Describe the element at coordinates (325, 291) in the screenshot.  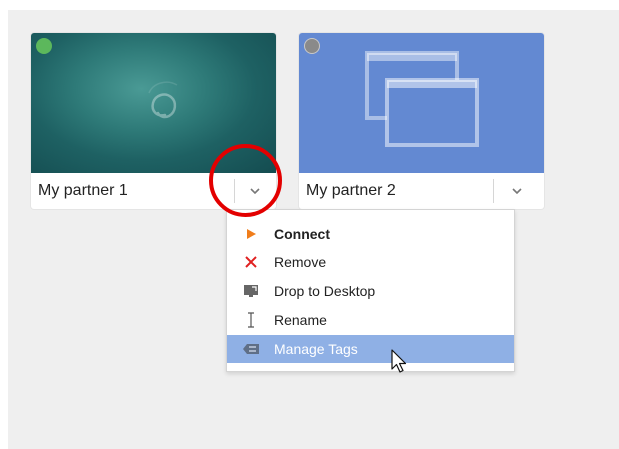
I see `menu-item-label: Drop to Desktop` at that location.